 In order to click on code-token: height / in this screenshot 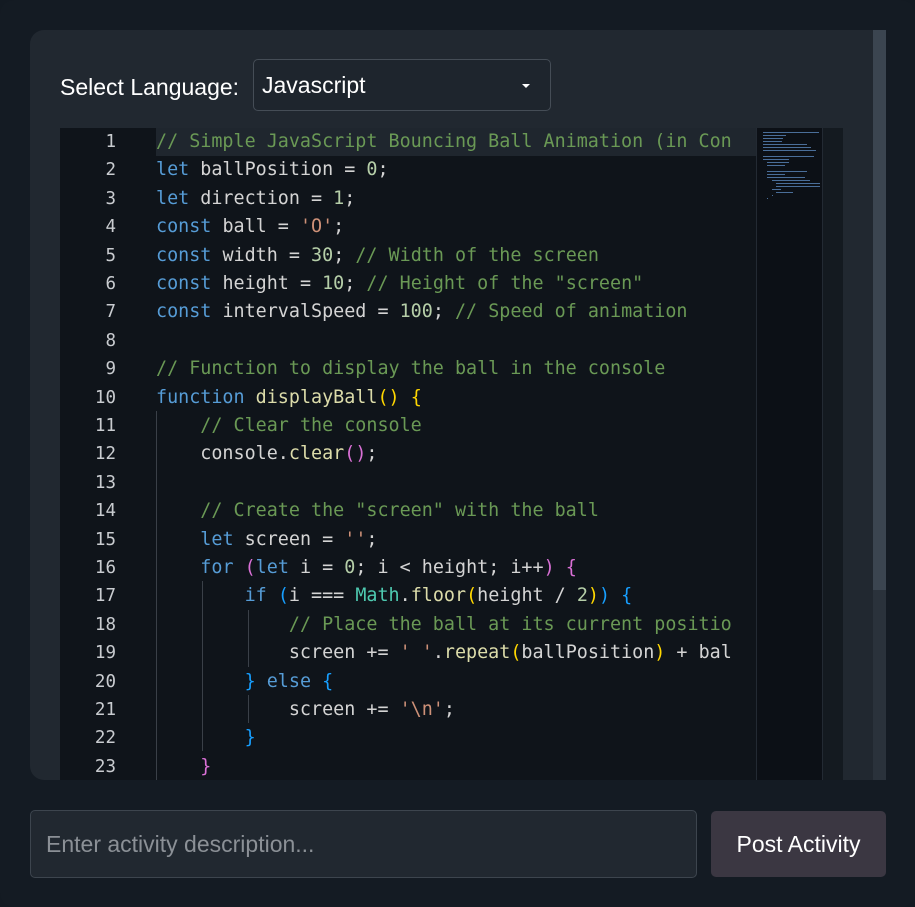, I will do `click(527, 596)`.